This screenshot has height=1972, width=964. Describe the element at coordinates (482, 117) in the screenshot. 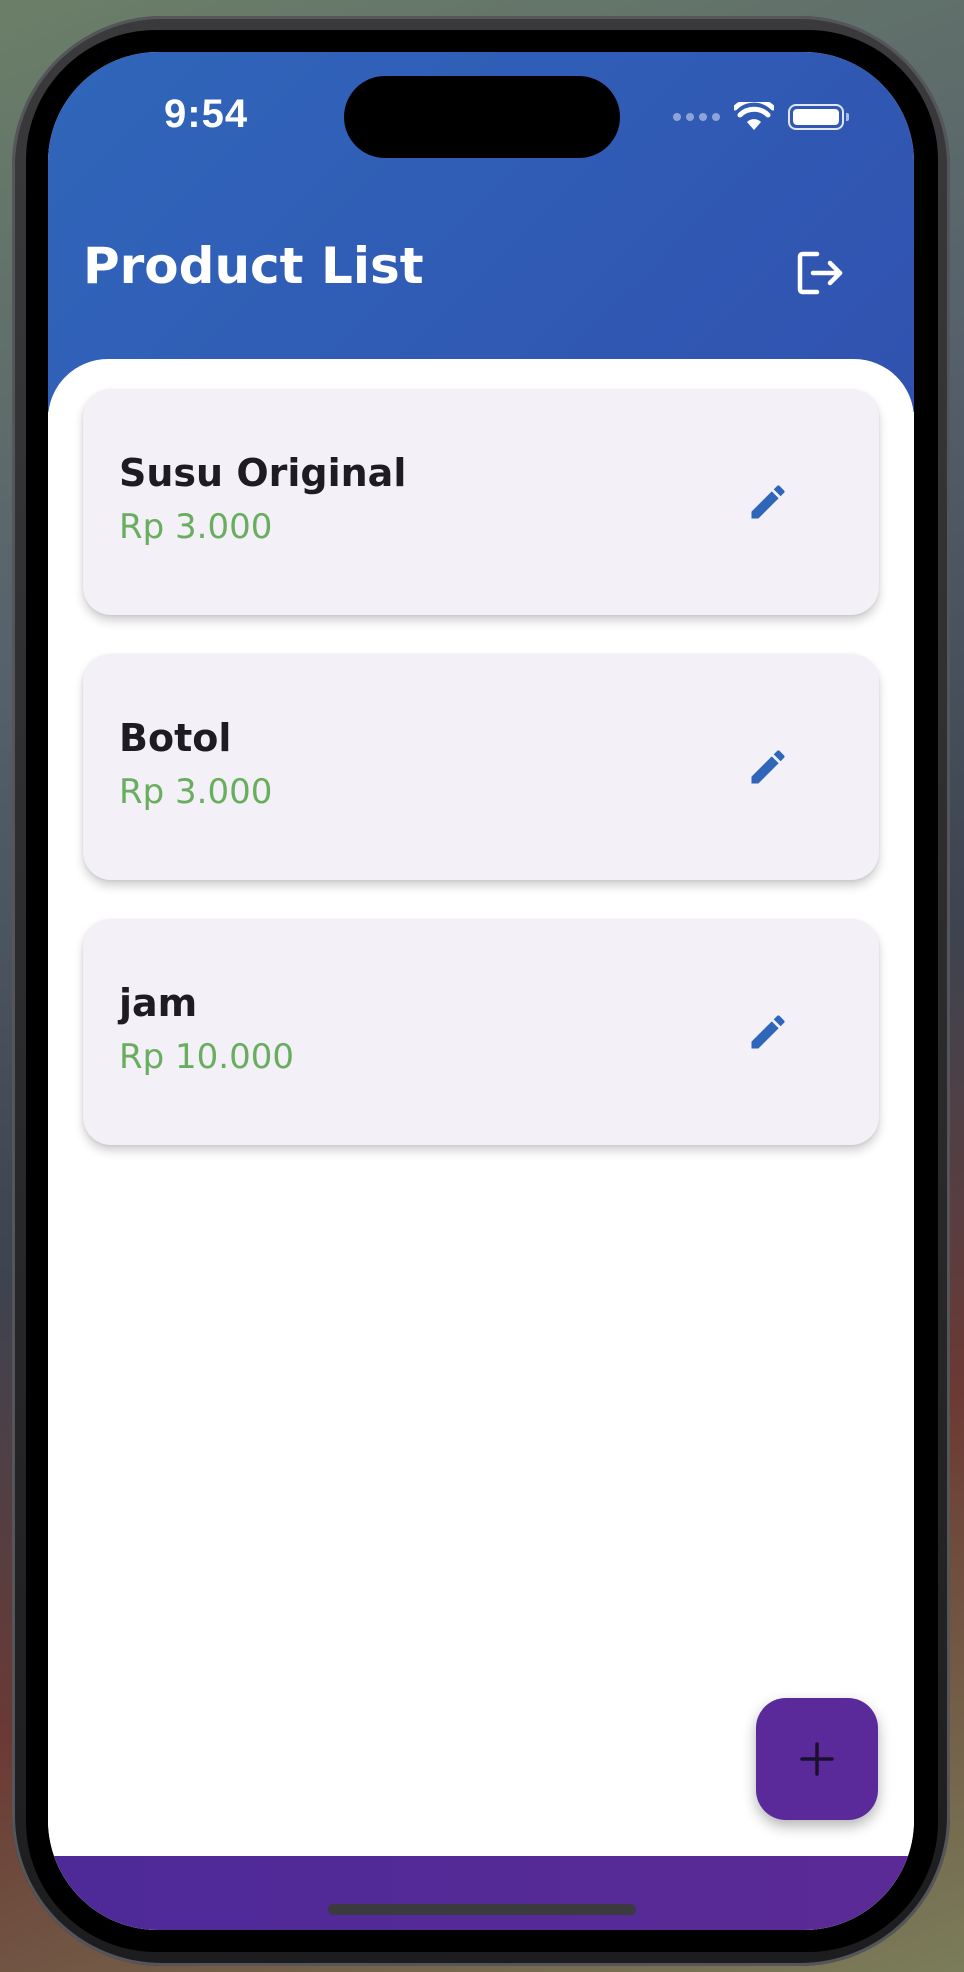

I see `dynamic-island` at that location.